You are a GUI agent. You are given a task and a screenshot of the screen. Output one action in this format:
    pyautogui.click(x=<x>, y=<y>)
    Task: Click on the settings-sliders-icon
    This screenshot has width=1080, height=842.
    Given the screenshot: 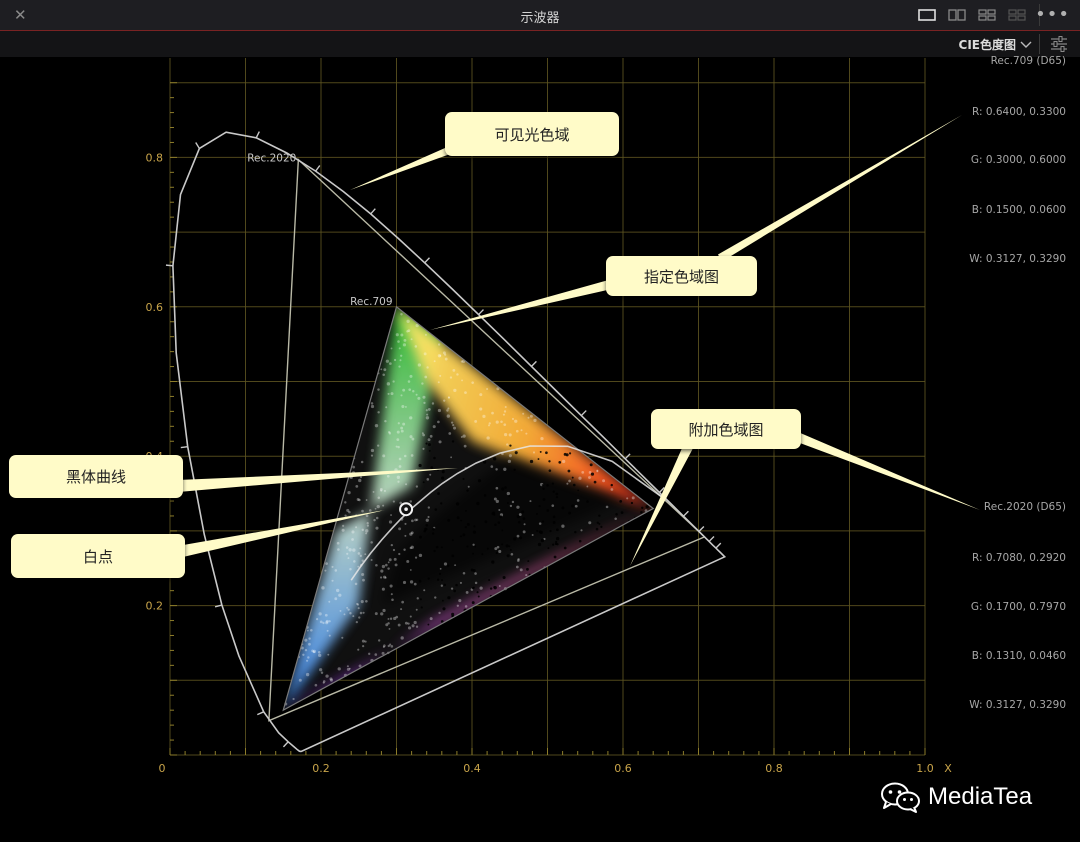 What is the action you would take?
    pyautogui.click(x=1059, y=44)
    